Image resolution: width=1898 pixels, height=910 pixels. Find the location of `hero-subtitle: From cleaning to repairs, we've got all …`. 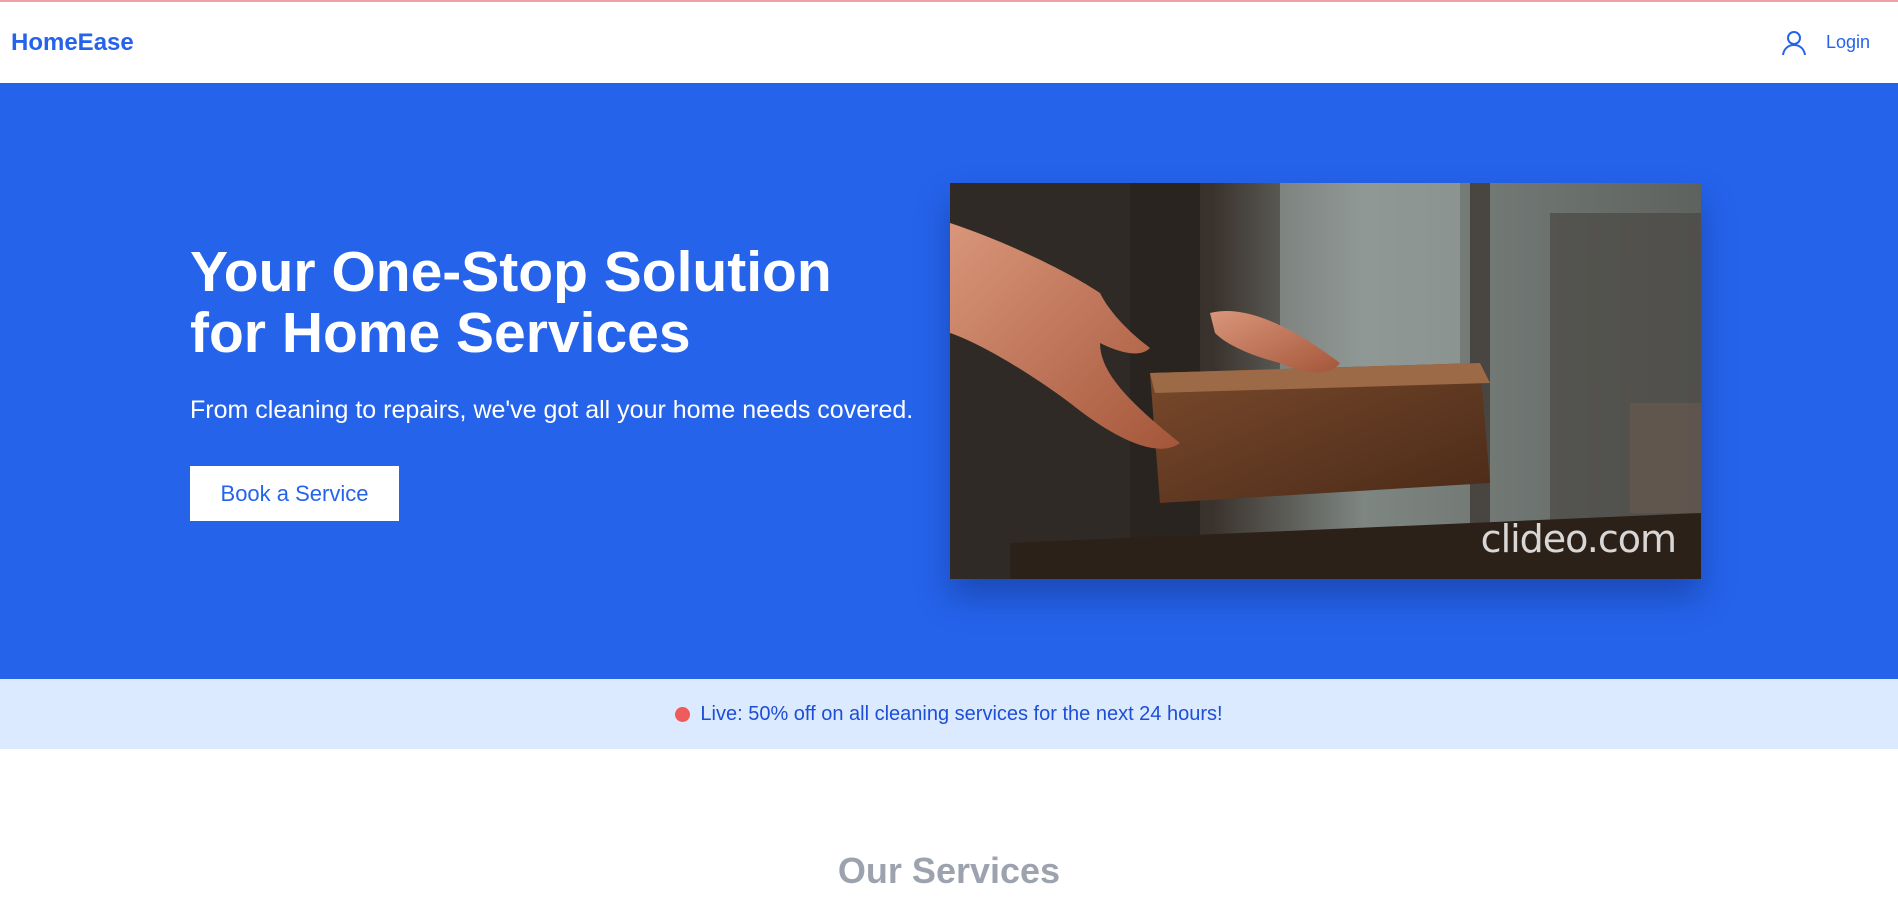

hero-subtitle: From cleaning to repairs, we've got all … is located at coordinates (552, 410).